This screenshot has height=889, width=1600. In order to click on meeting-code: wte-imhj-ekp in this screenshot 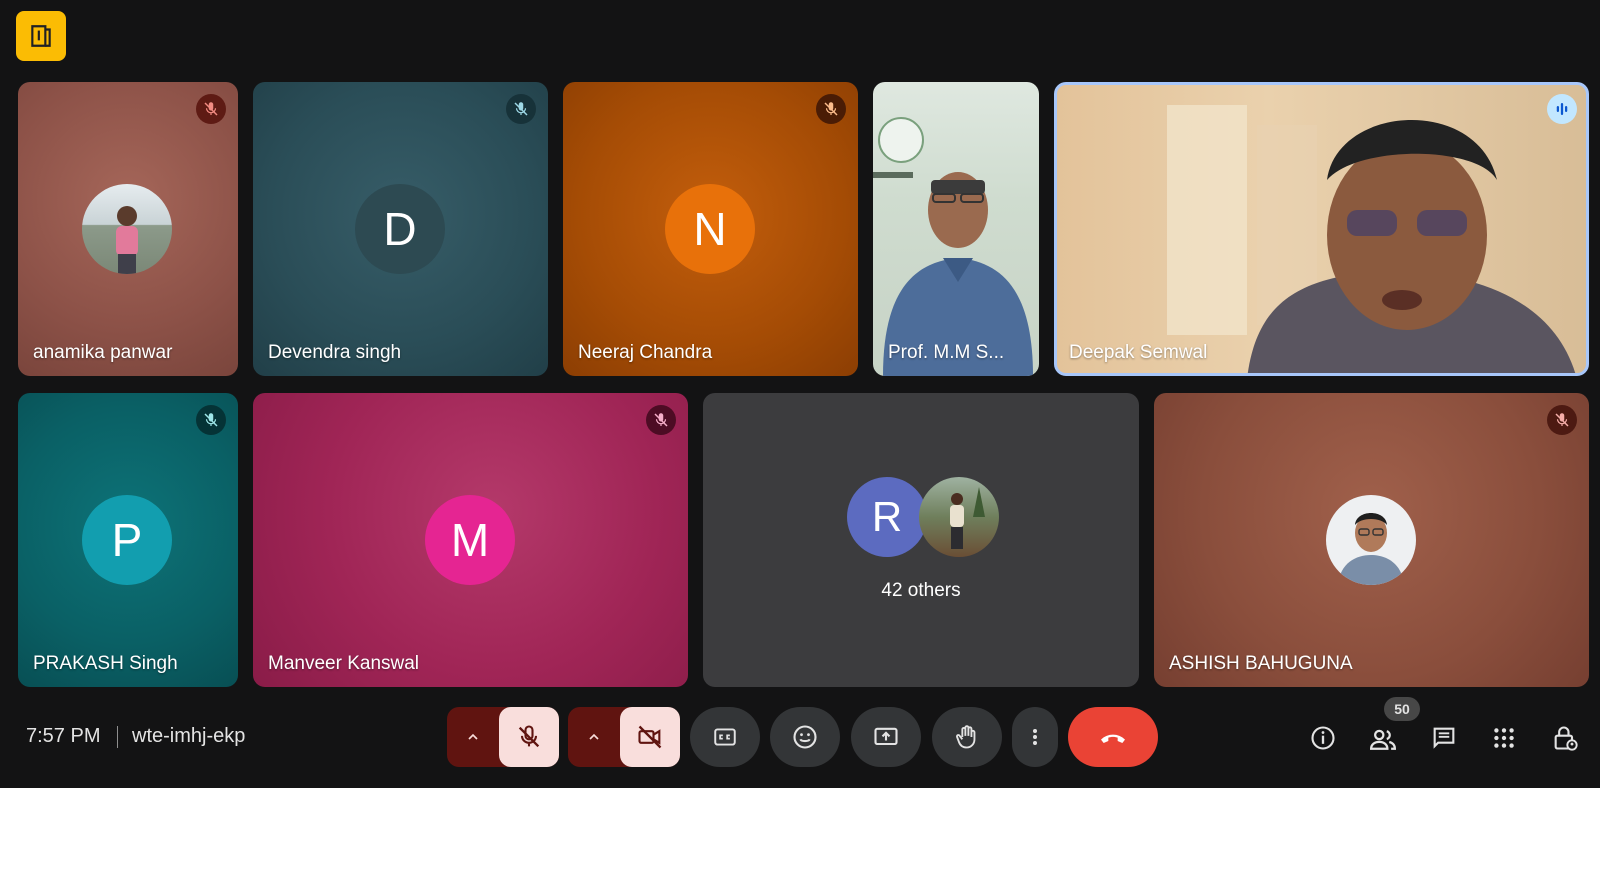, I will do `click(189, 736)`.